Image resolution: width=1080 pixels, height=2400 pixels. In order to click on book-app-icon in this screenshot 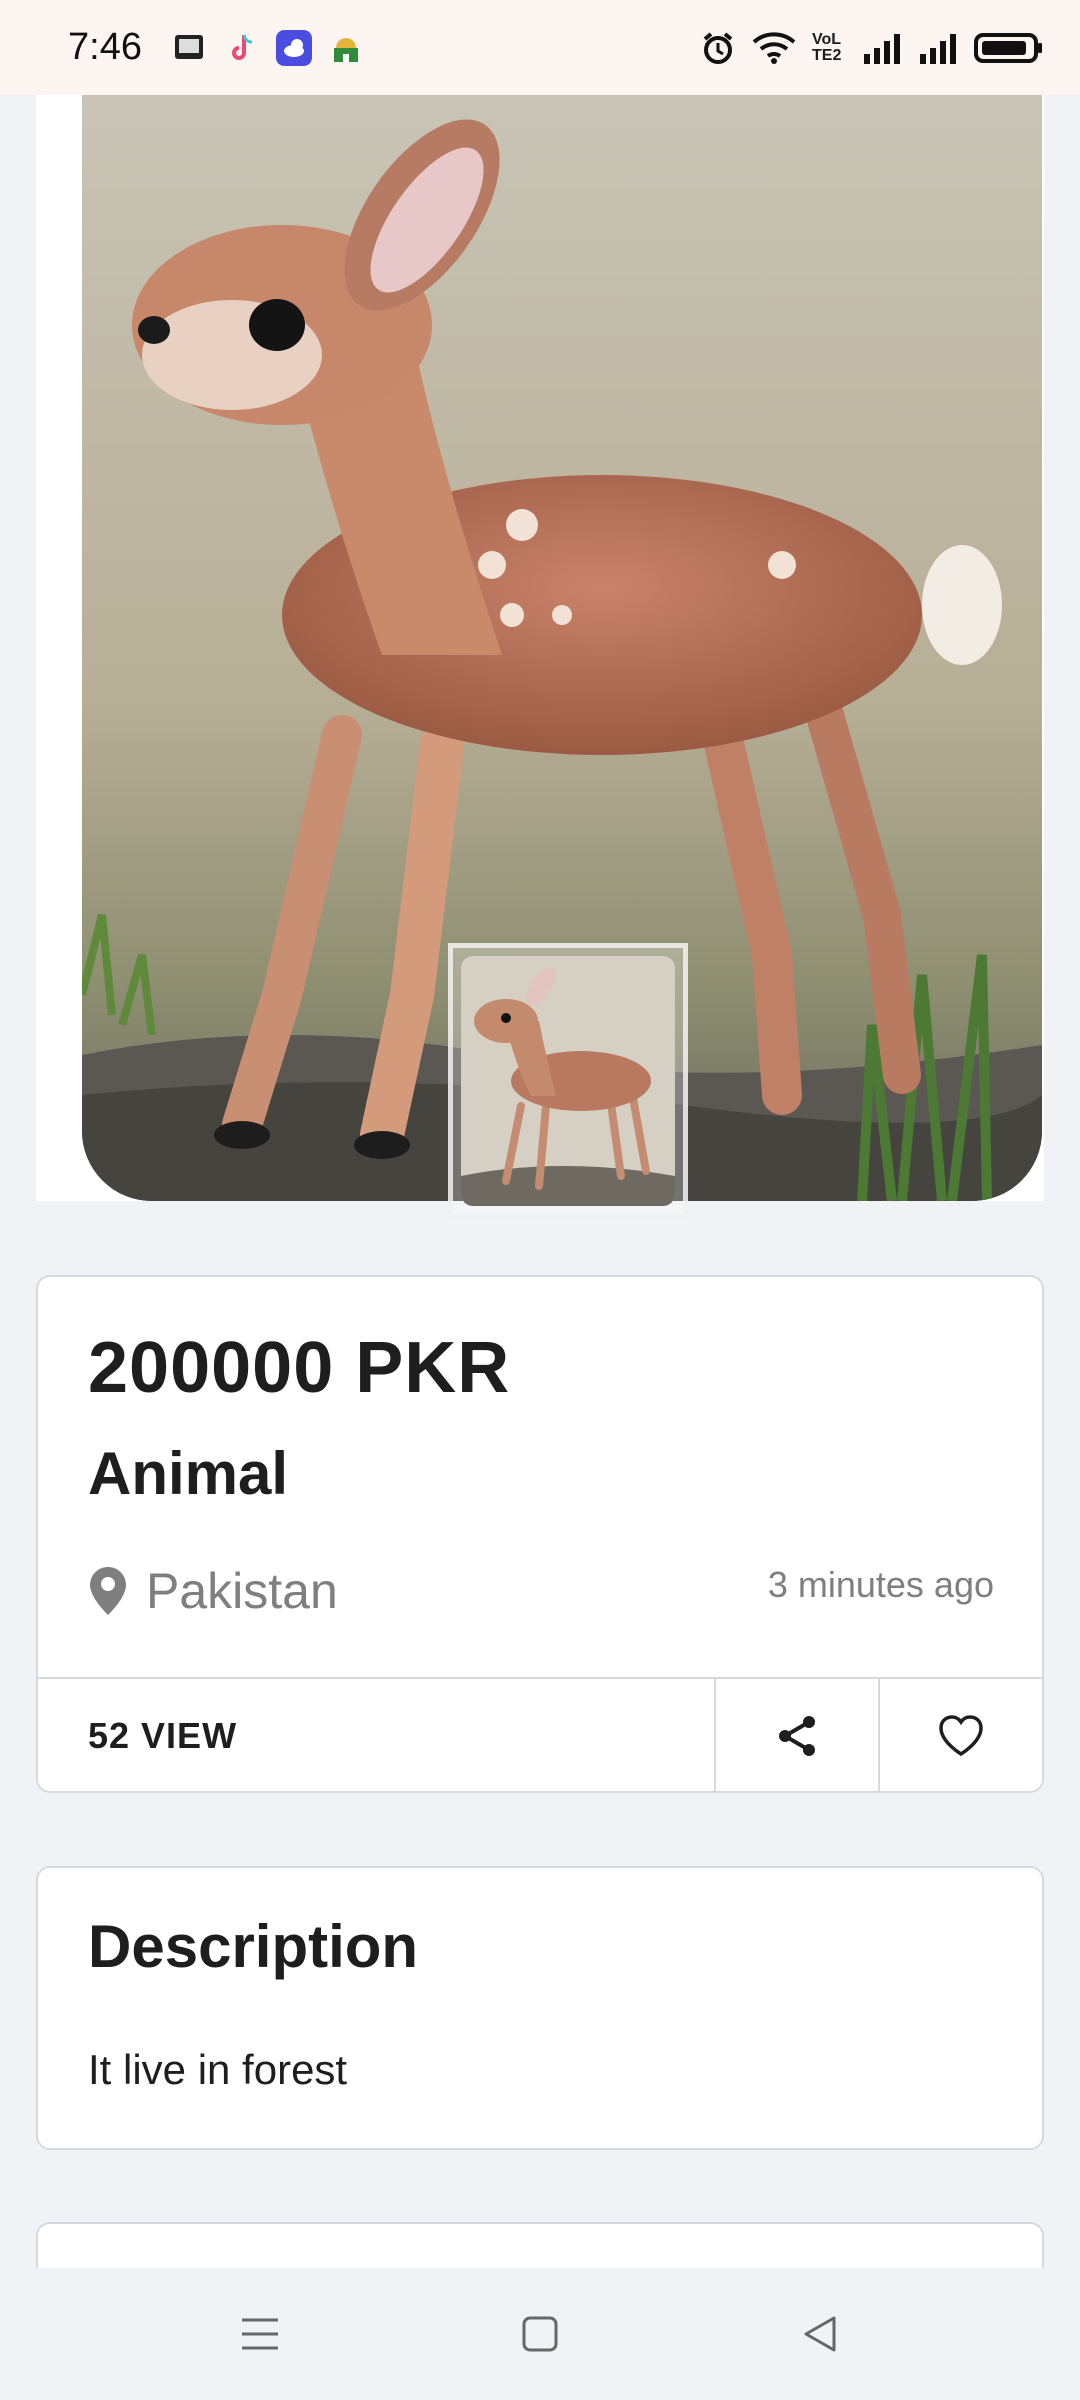, I will do `click(188, 46)`.